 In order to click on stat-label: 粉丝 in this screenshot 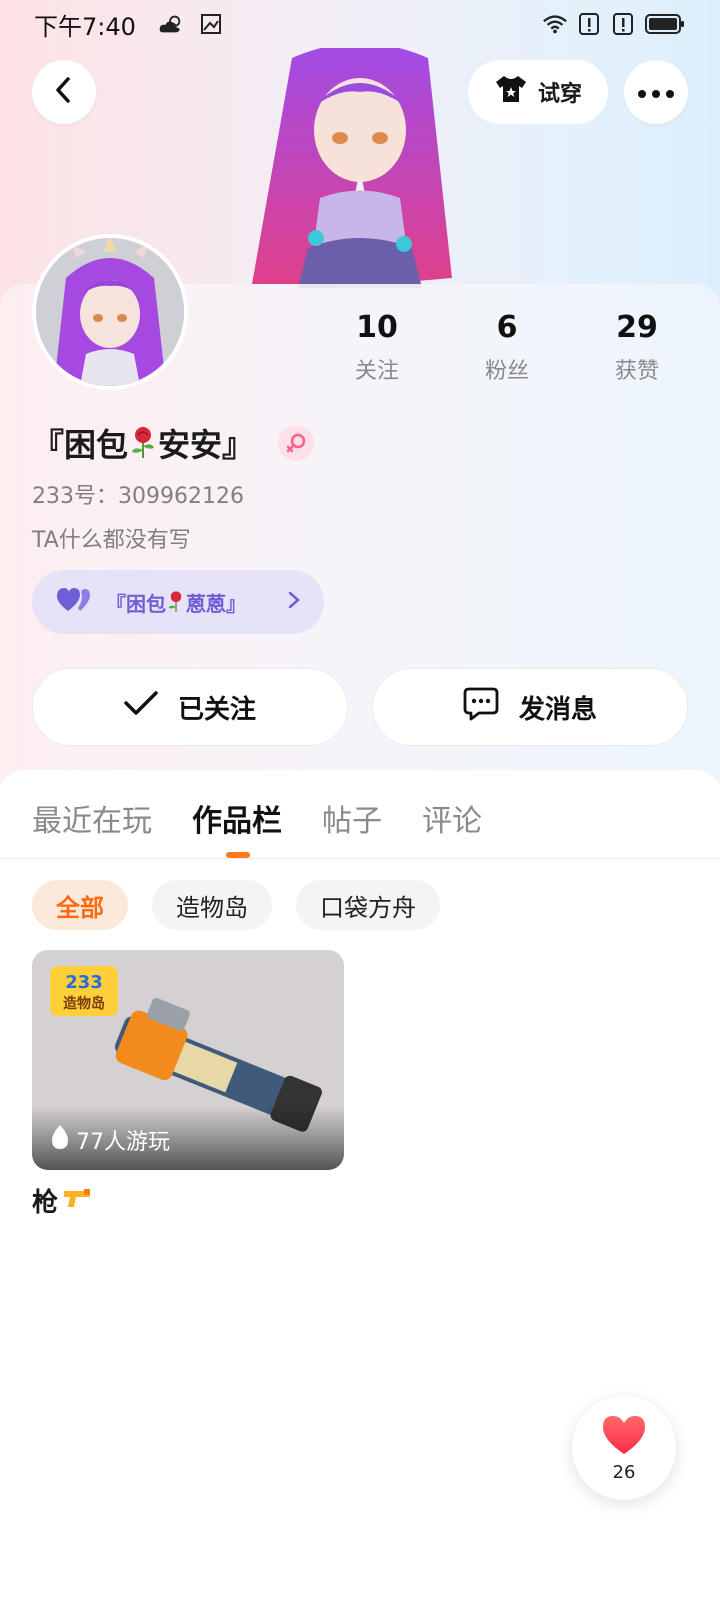, I will do `click(506, 371)`.